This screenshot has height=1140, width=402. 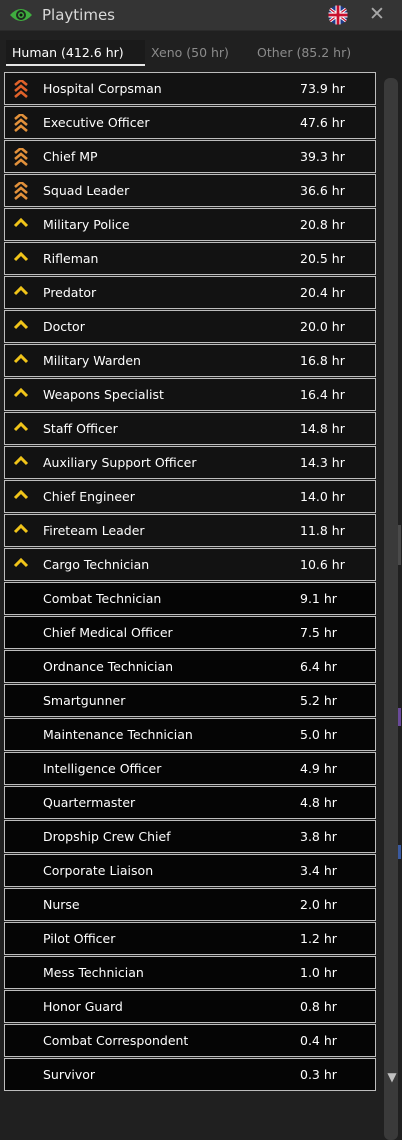 I want to click on uk-flag-icon, so click(x=338, y=15).